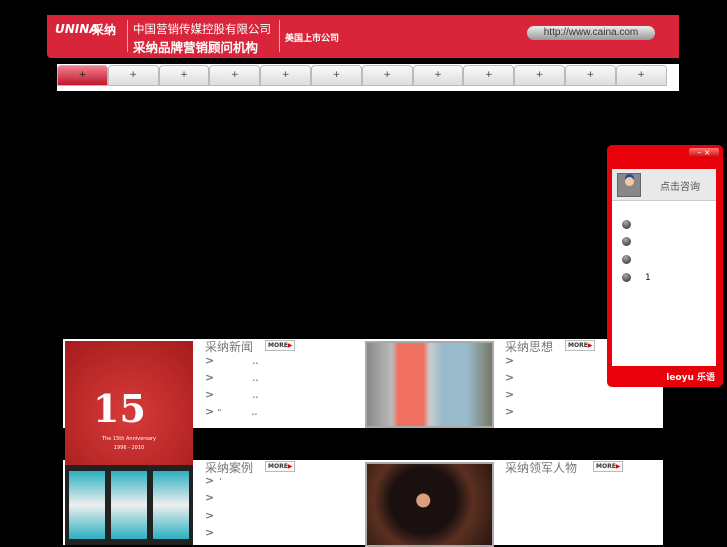 The image size is (727, 547). What do you see at coordinates (541, 467) in the screenshot?
I see `section-title-leaders: 采纳领军人物` at bounding box center [541, 467].